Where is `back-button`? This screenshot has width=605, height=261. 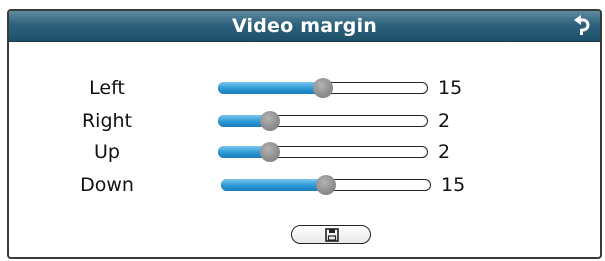
back-button is located at coordinates (583, 26).